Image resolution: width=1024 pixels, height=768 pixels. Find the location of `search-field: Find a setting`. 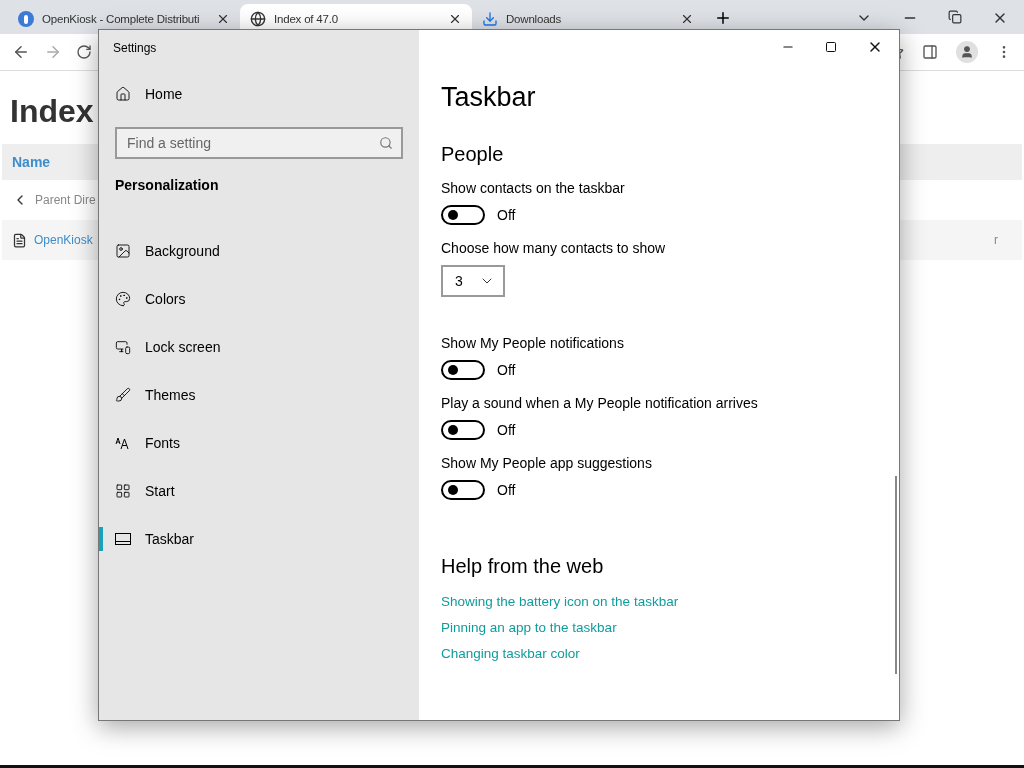

search-field: Find a setting is located at coordinates (259, 143).